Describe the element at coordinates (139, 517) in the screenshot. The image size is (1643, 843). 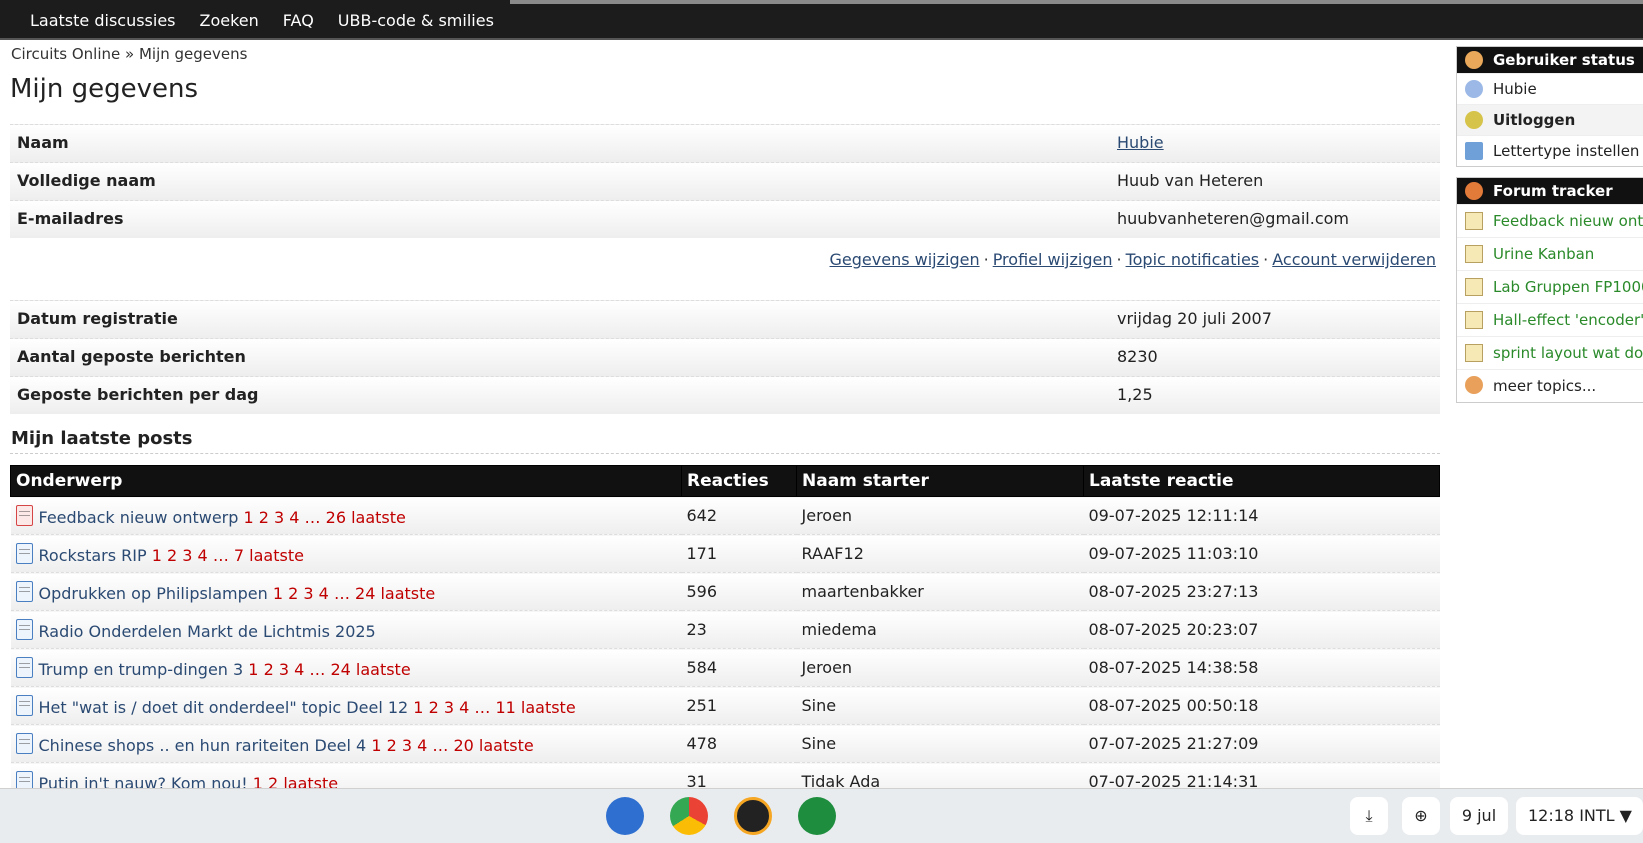
I see `topic-link: Feedback nieuw ontwerp` at that location.